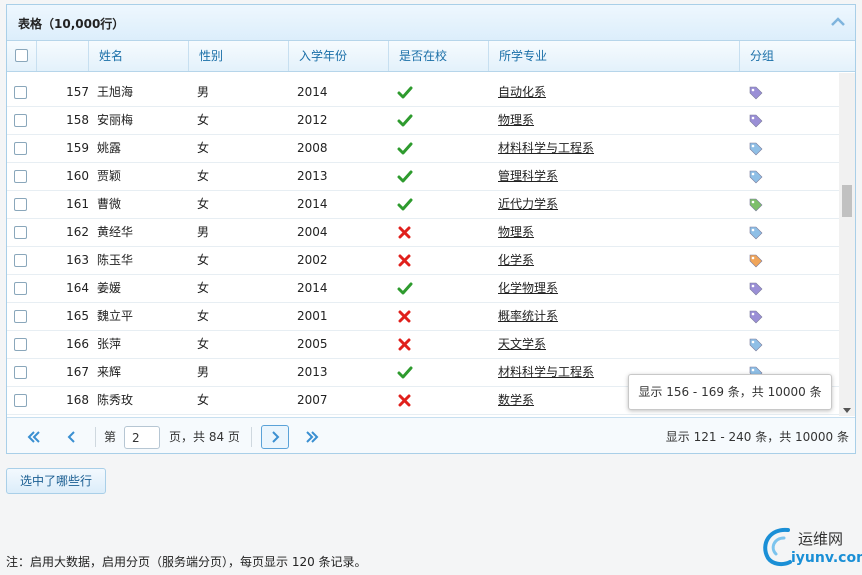 The height and width of the screenshot is (575, 862). I want to click on row-index: 163, so click(77, 260).